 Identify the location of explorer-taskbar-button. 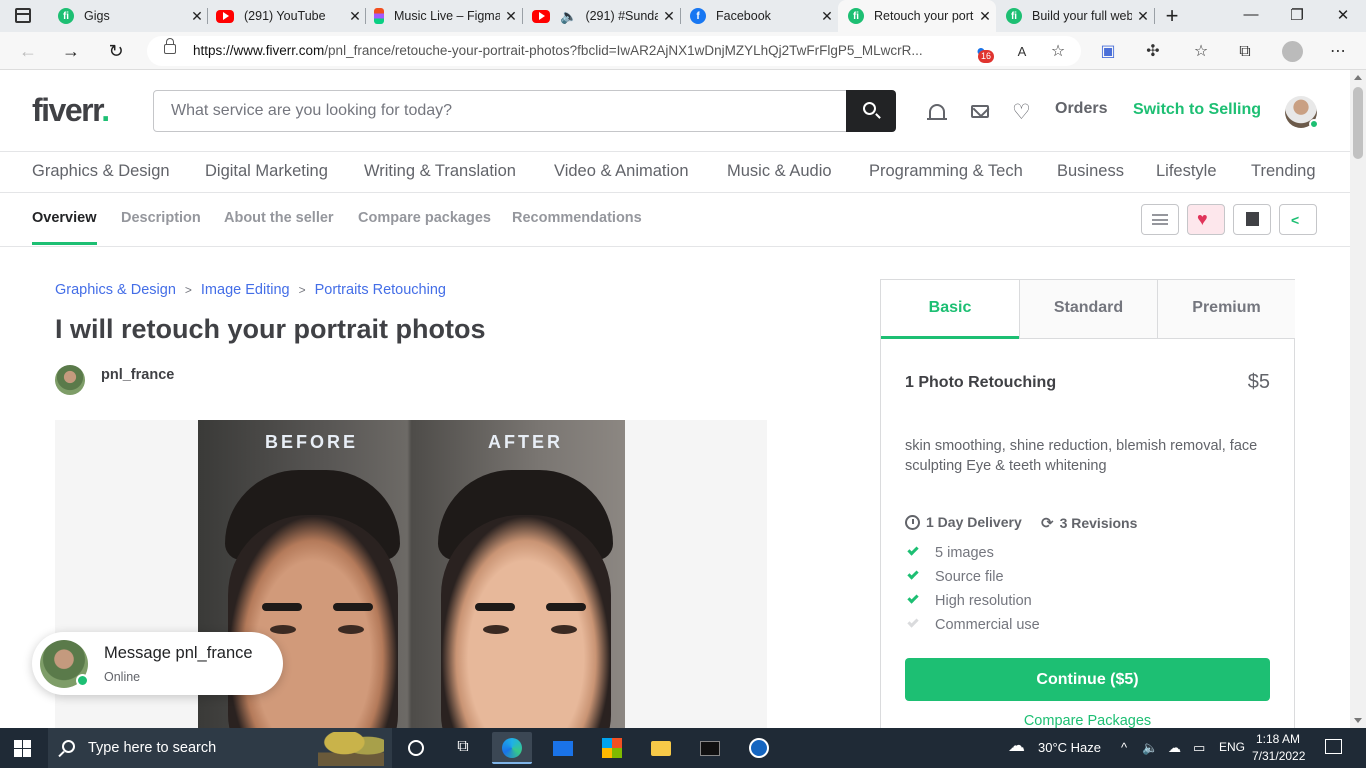
(661, 748).